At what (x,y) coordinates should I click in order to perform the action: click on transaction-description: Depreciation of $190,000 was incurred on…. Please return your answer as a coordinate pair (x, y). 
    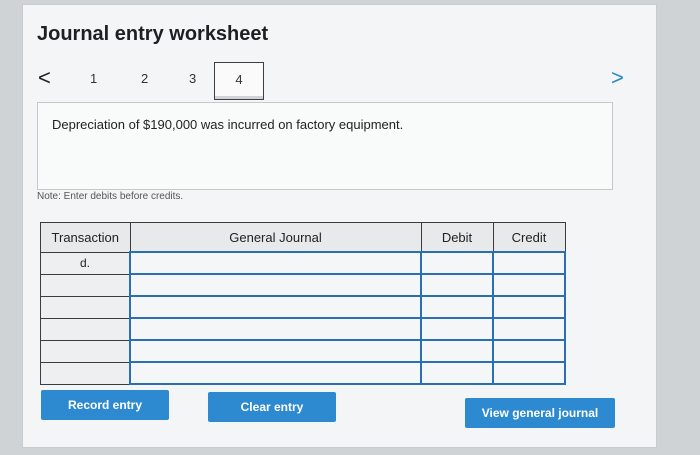
    Looking at the image, I should click on (228, 124).